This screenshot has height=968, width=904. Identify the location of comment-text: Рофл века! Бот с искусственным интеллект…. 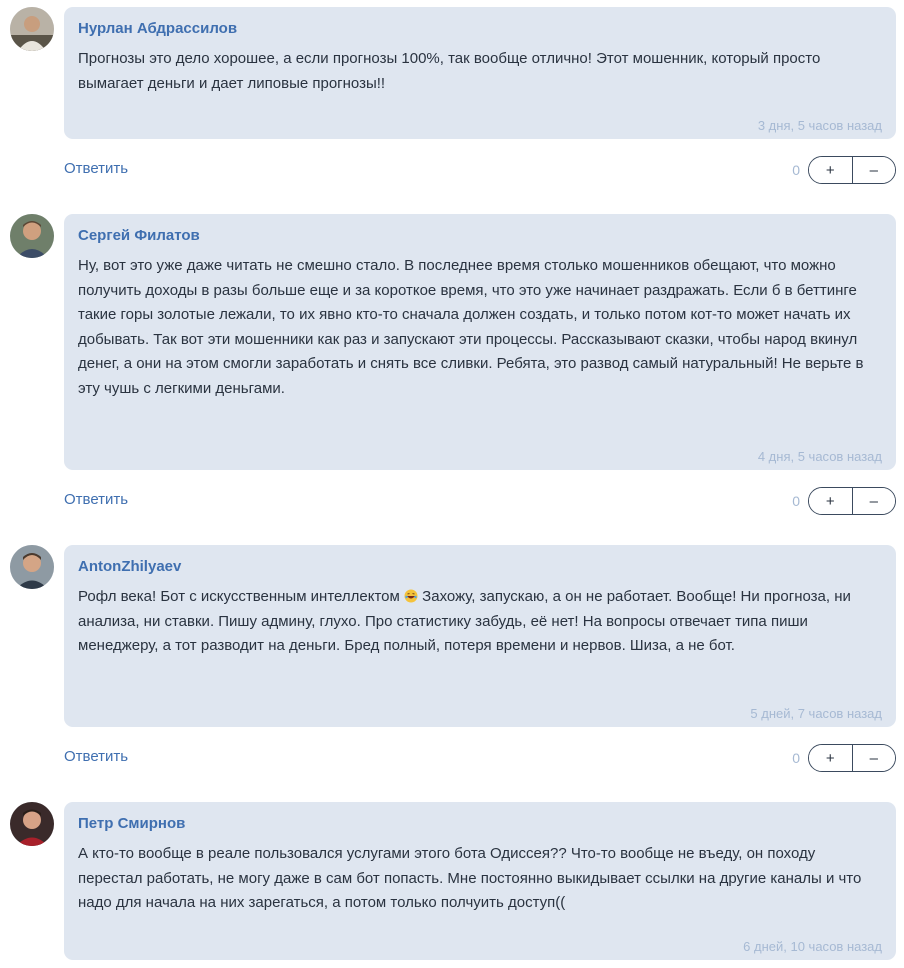
(477, 622).